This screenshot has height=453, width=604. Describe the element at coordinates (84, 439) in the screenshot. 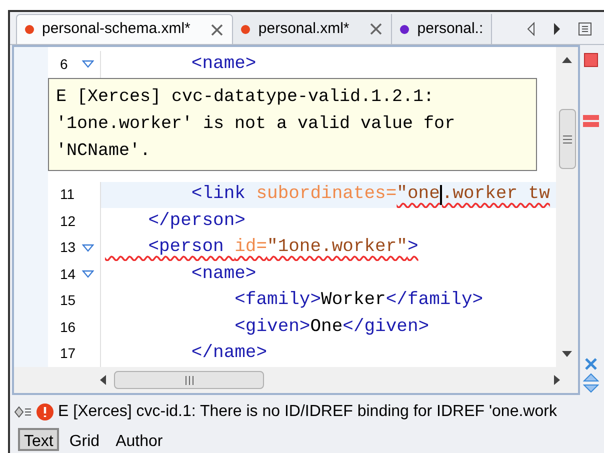

I see `mode-tab: Grid` at that location.